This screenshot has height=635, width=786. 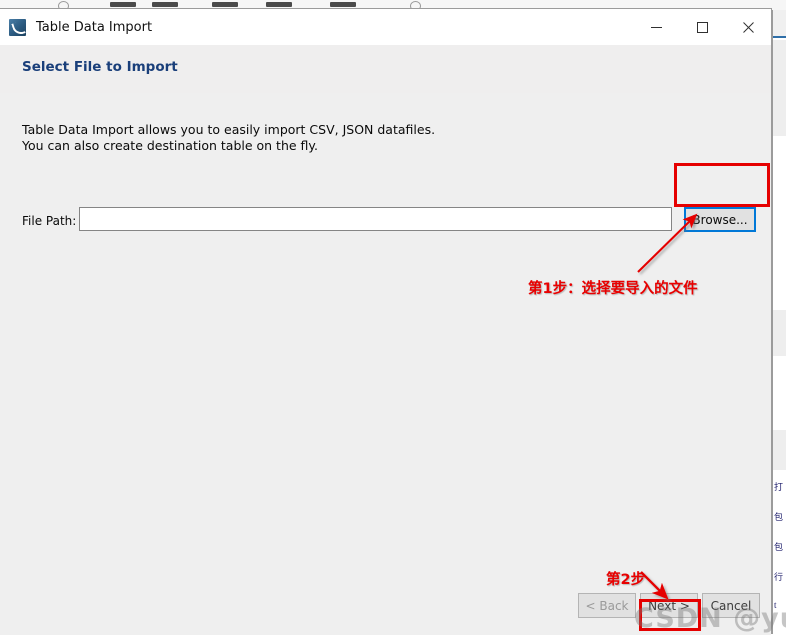 I want to click on annotation-step2-text: 第2步, so click(x=626, y=580).